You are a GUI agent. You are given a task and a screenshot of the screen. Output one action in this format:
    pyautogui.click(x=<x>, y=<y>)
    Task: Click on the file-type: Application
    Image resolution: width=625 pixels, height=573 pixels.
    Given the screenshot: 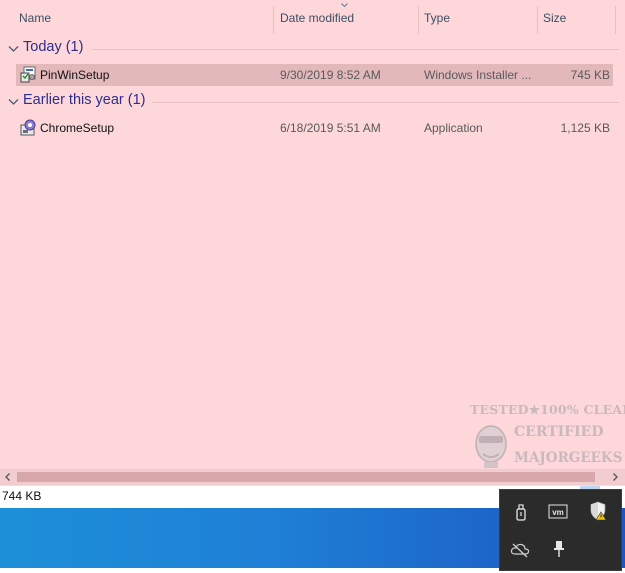 What is the action you would take?
    pyautogui.click(x=453, y=128)
    